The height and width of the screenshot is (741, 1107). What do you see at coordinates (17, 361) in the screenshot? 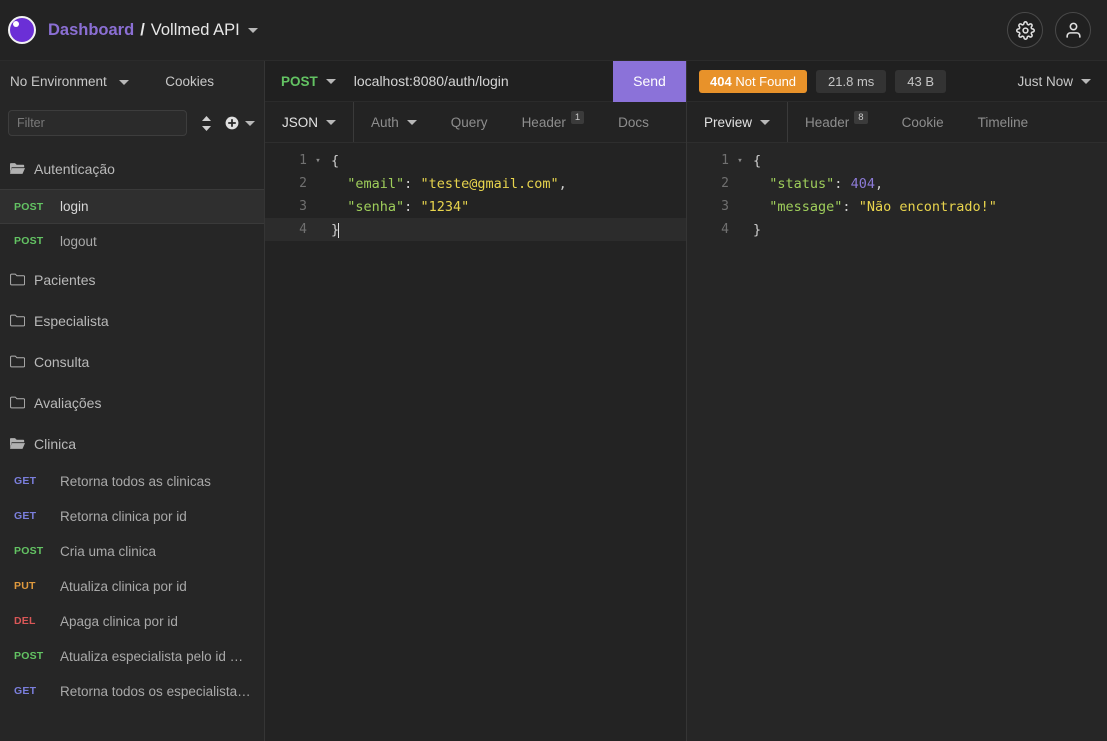
I see `folder-icon` at bounding box center [17, 361].